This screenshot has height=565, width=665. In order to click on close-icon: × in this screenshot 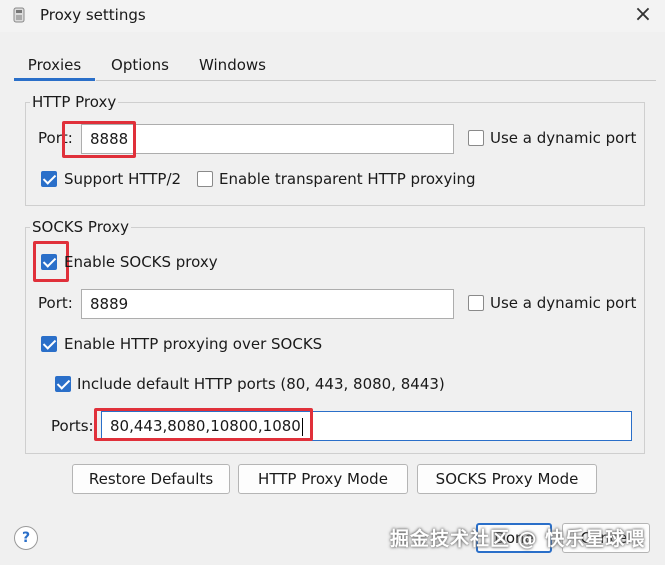, I will do `click(643, 15)`.